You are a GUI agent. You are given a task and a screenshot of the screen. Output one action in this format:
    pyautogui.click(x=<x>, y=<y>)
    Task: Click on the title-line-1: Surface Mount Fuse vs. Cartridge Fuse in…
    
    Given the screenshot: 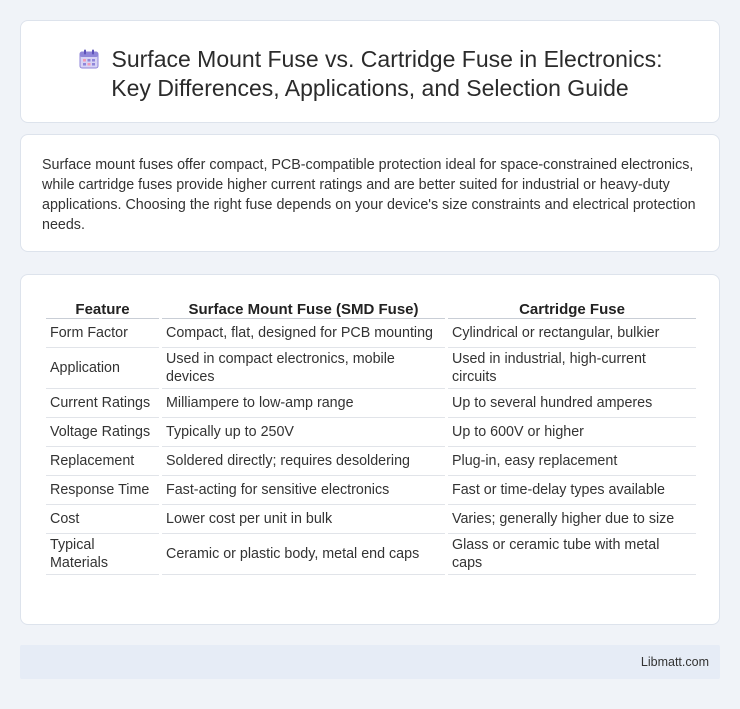 What is the action you would take?
    pyautogui.click(x=387, y=59)
    